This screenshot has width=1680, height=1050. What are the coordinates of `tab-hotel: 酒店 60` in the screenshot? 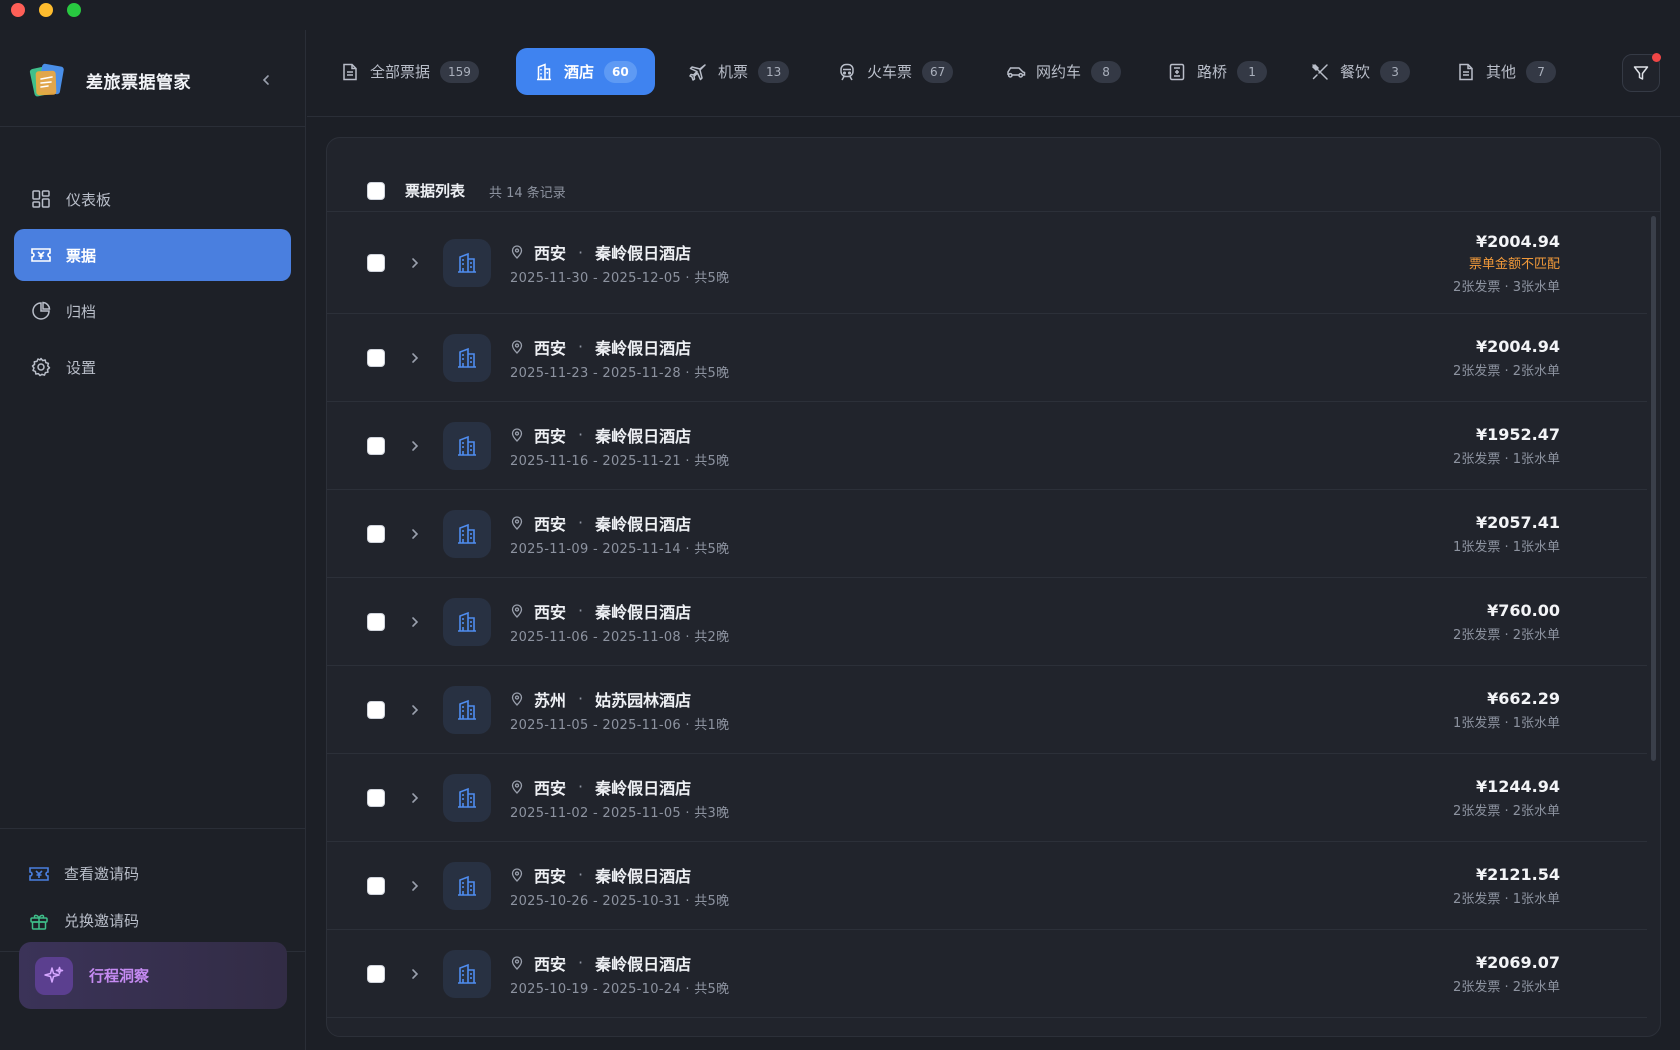 It's located at (585, 71).